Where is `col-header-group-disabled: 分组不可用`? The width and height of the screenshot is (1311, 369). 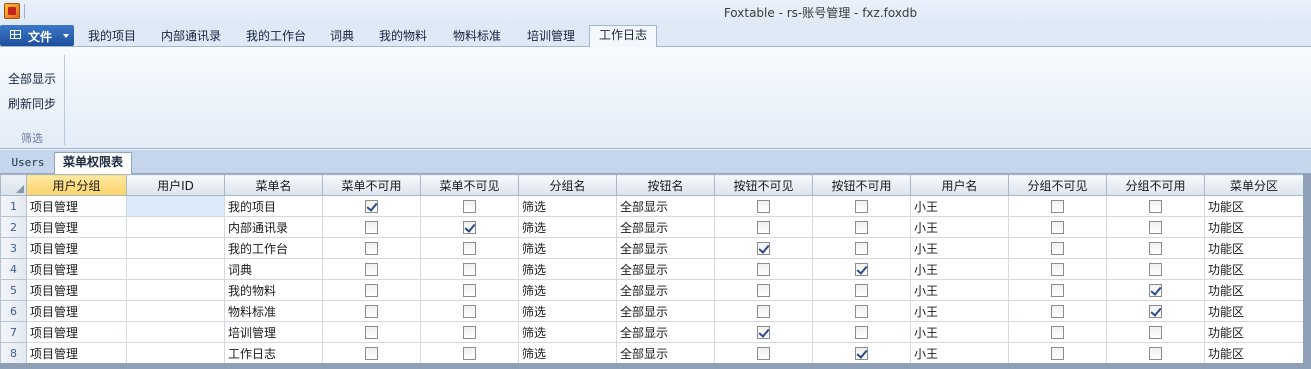
col-header-group-disabled: 分组不可用 is located at coordinates (1155, 185).